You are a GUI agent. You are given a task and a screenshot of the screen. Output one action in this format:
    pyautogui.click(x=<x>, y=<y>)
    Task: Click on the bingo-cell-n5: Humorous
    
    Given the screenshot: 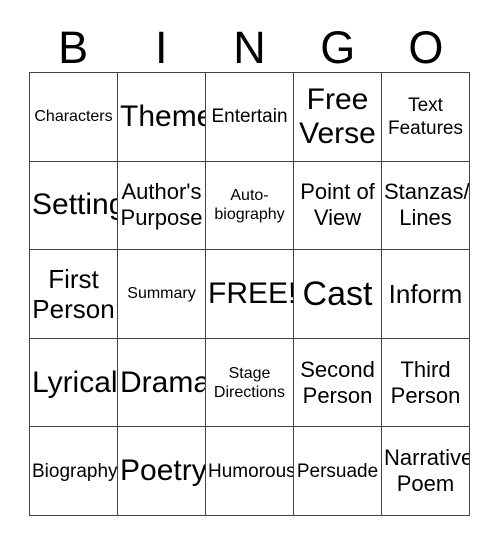 What is the action you would take?
    pyautogui.click(x=250, y=471)
    